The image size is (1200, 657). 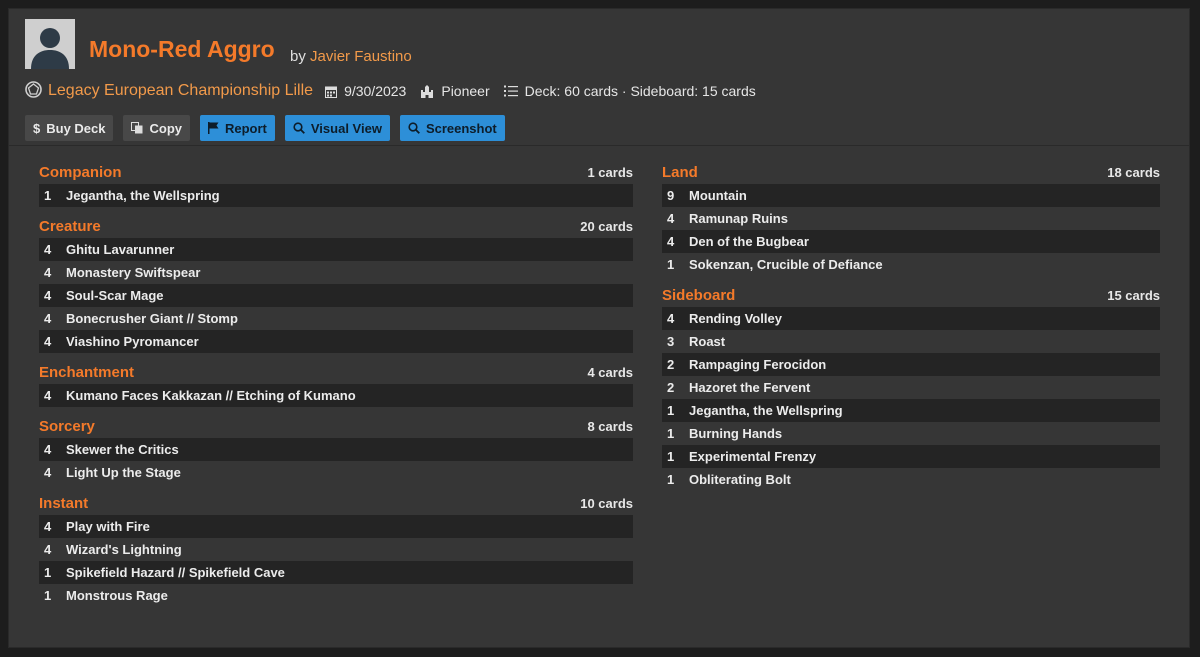 I want to click on section-header: Sideboard 15 cards, so click(x=911, y=295).